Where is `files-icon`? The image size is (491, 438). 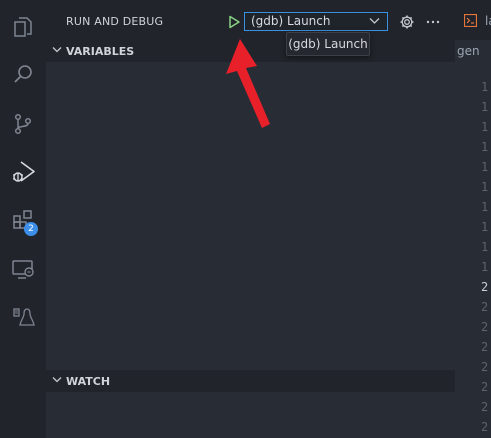 files-icon is located at coordinates (23, 27).